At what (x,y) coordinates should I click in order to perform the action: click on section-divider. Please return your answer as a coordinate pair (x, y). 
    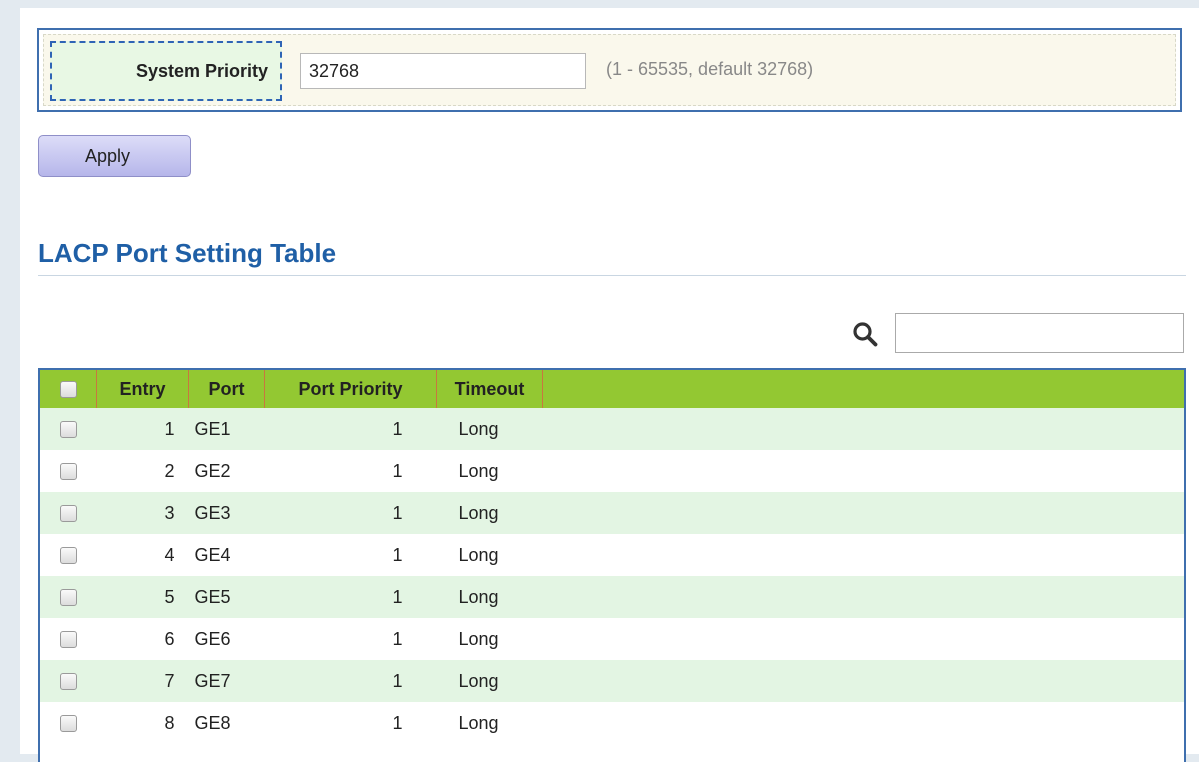
    Looking at the image, I should click on (612, 275).